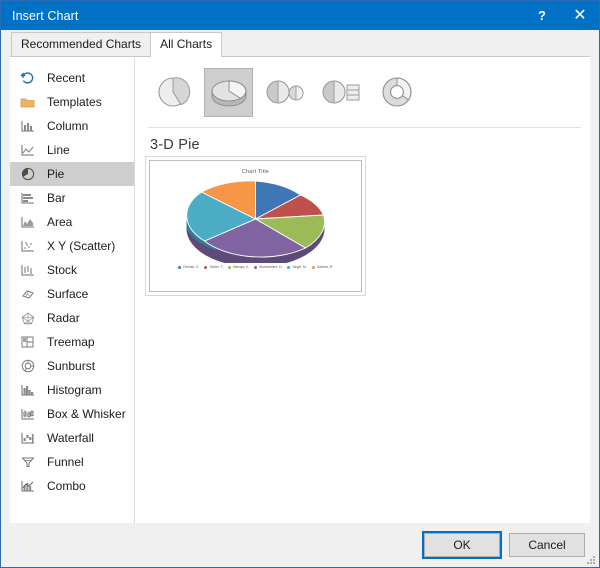  Describe the element at coordinates (81, 246) in the screenshot. I see `sidebar-item-label: X Y (Scatter)` at that location.